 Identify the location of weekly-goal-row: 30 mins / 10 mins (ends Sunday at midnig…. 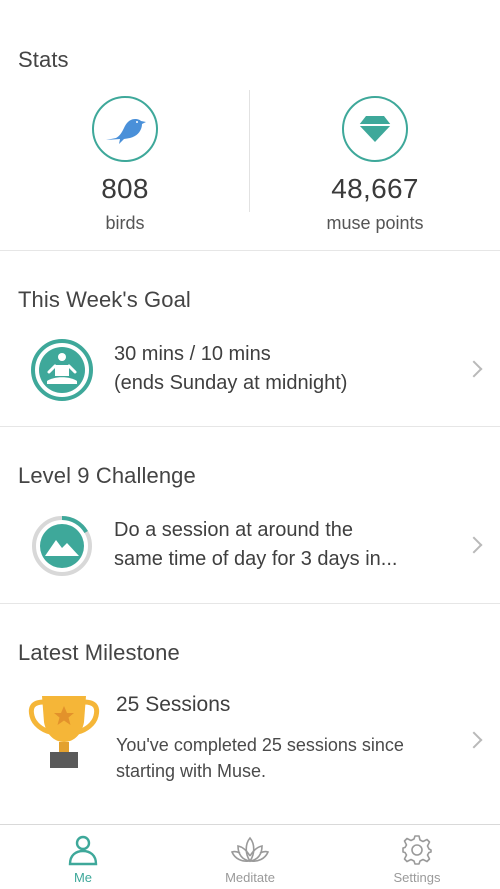
(250, 370).